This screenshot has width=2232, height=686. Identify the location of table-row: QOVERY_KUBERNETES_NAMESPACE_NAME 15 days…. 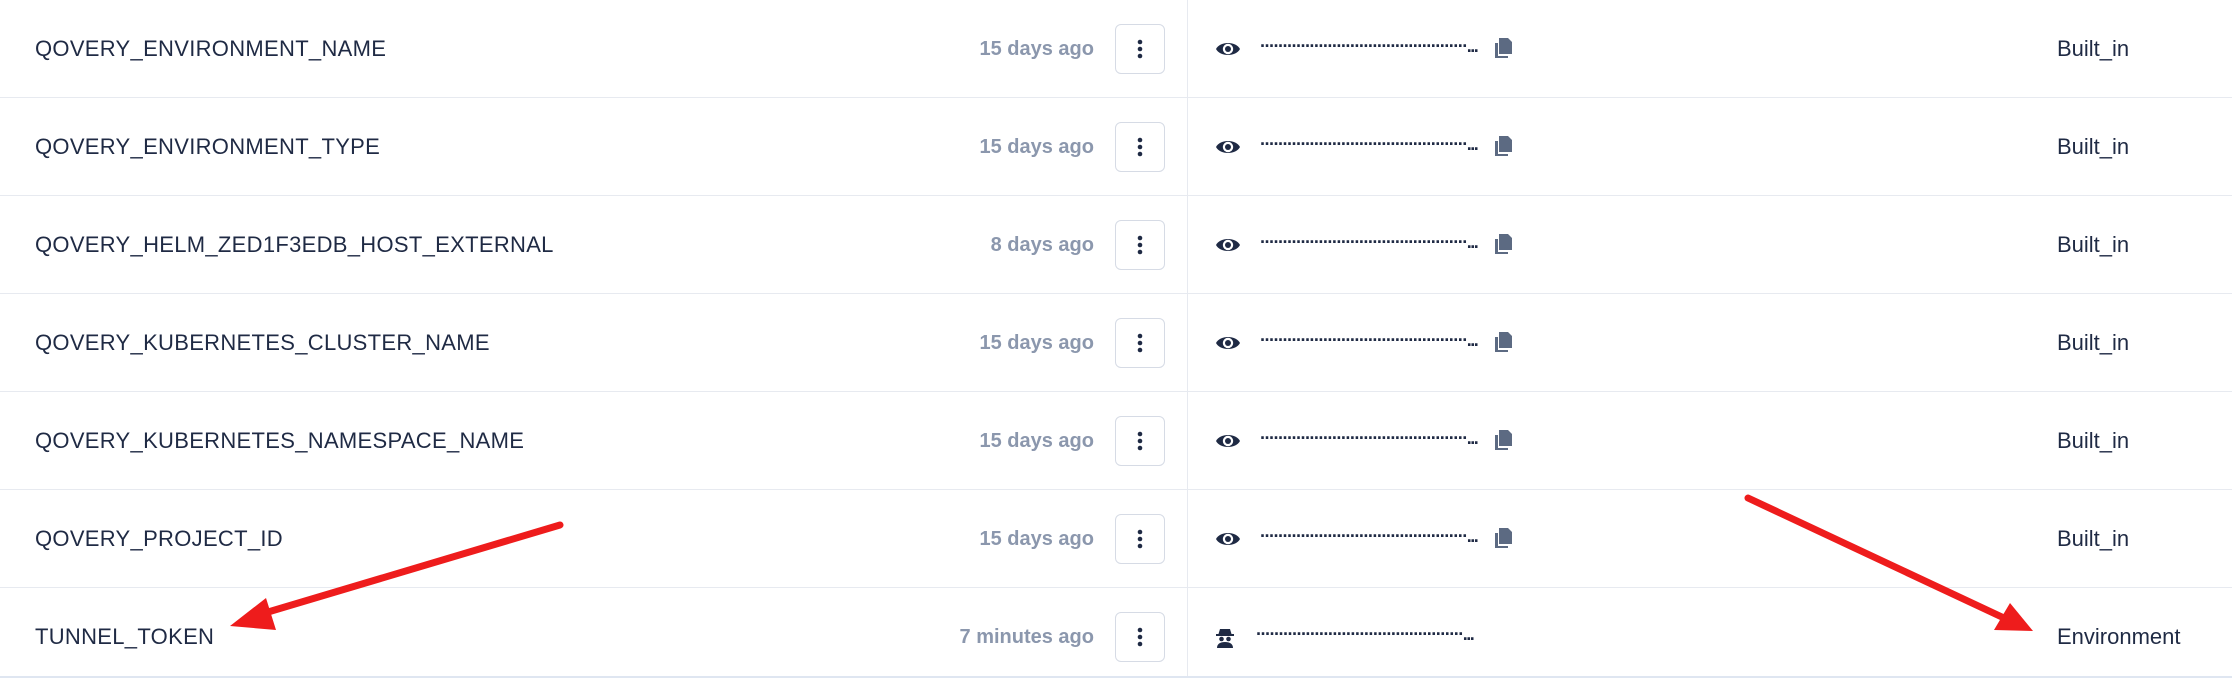
(1116, 441).